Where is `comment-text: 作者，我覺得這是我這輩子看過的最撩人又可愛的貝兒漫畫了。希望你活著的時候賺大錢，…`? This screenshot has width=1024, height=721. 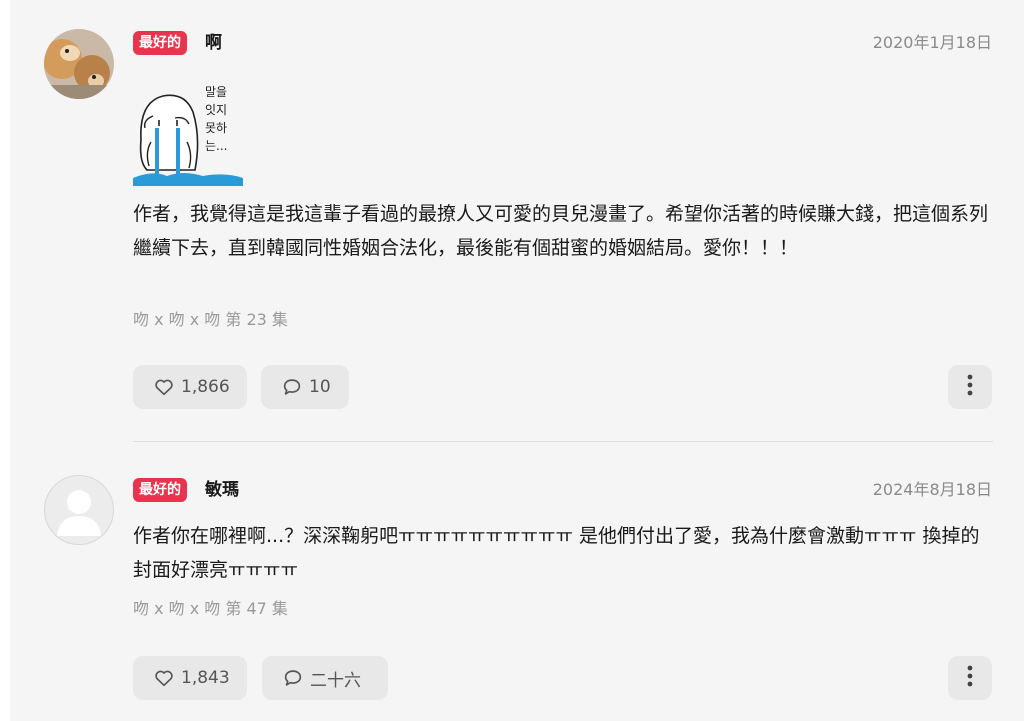 comment-text: 作者，我覺得這是我這輩子看過的最撩人又可愛的貝兒漫畫了。希望你活著的時候賺大錢，… is located at coordinates (561, 231).